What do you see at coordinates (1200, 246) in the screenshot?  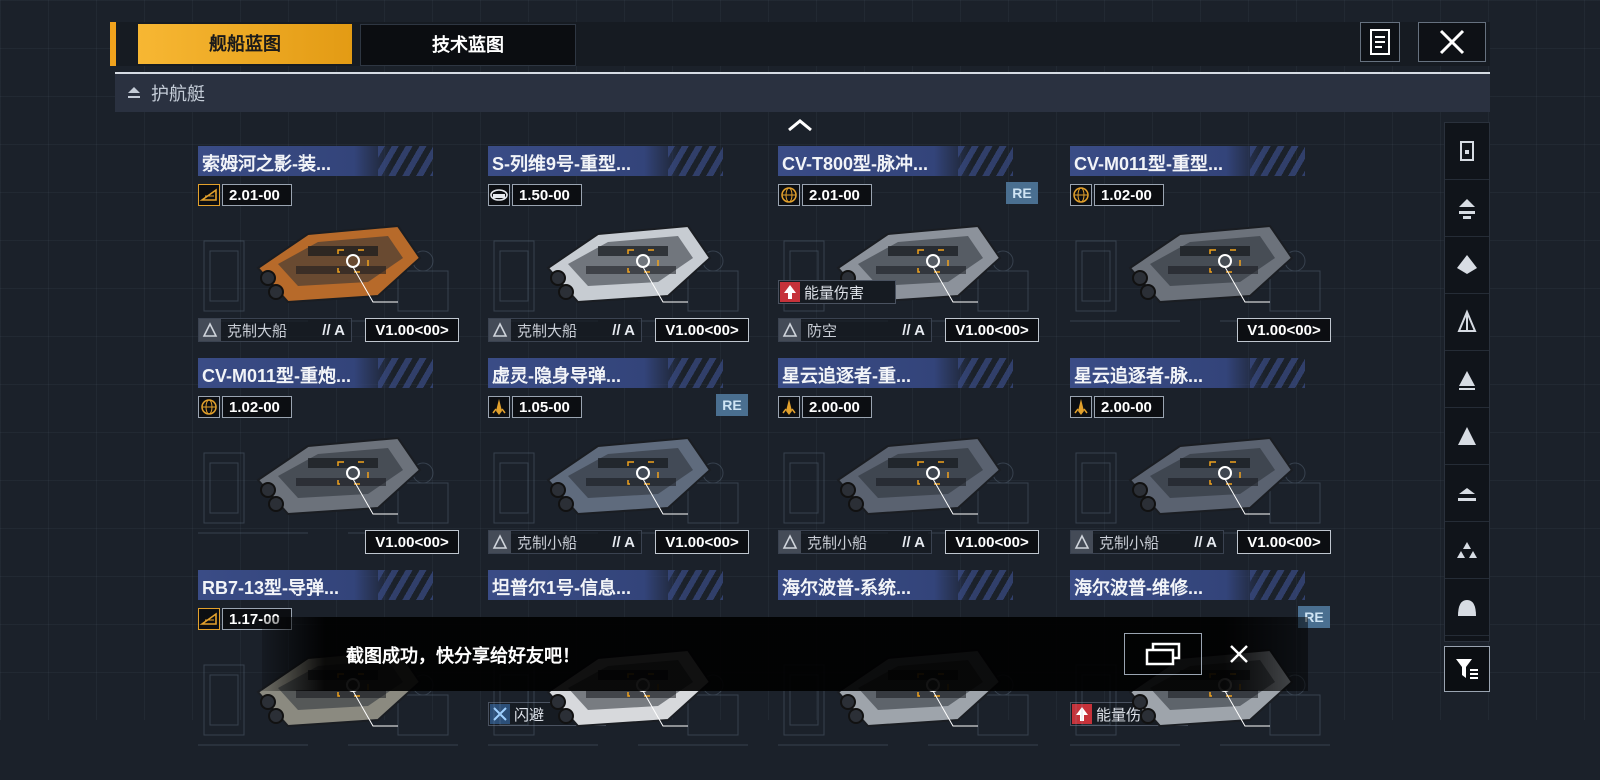 I see `ship-card: CV-M011型-重型... 1.02-00 V1.00<00>` at bounding box center [1200, 246].